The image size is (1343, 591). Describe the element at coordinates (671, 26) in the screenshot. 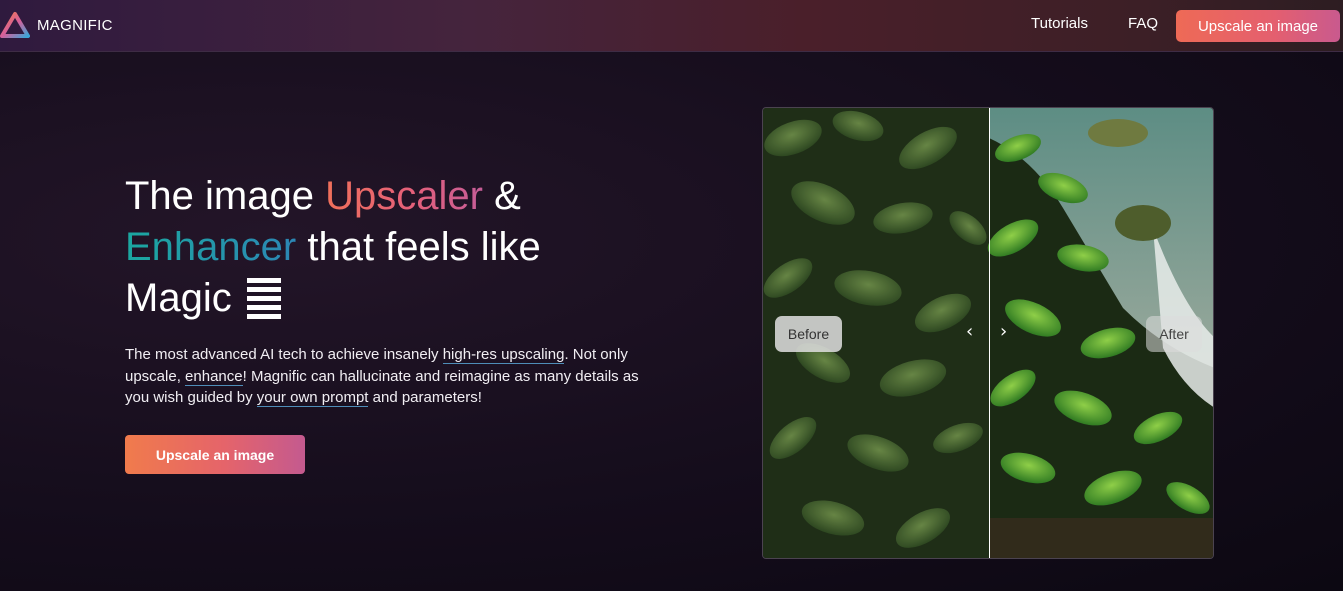

I see `top-navbar: MAGNIFIC Tutorials FAQ Upscale an image` at that location.